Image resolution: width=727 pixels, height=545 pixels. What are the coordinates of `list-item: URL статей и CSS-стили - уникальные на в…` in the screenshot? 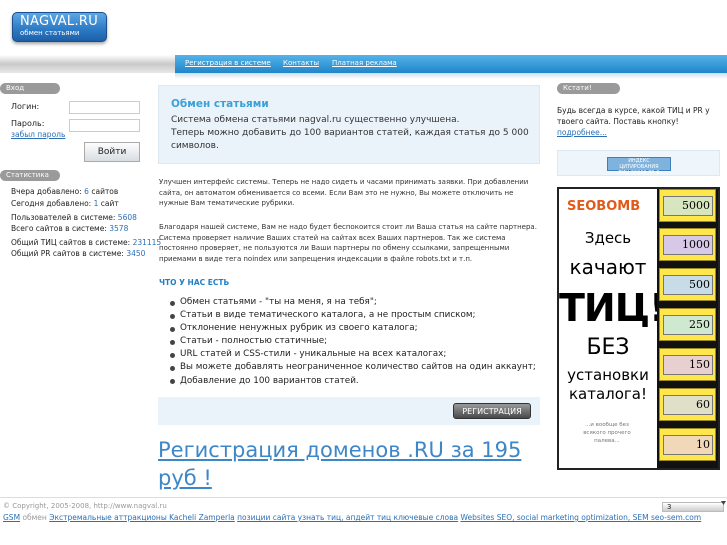 It's located at (358, 354).